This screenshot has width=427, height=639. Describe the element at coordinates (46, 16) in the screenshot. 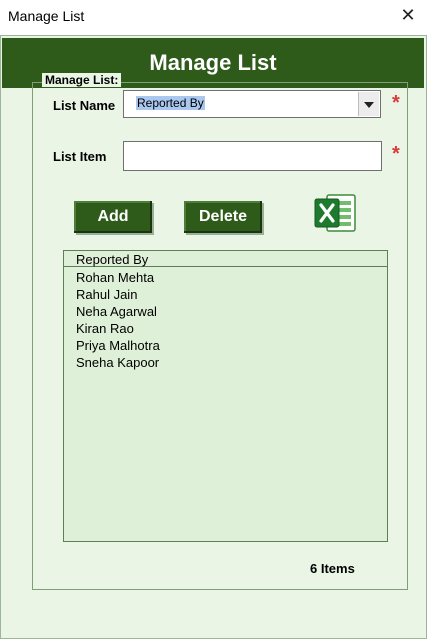

I see `window-title: Manage List` at that location.